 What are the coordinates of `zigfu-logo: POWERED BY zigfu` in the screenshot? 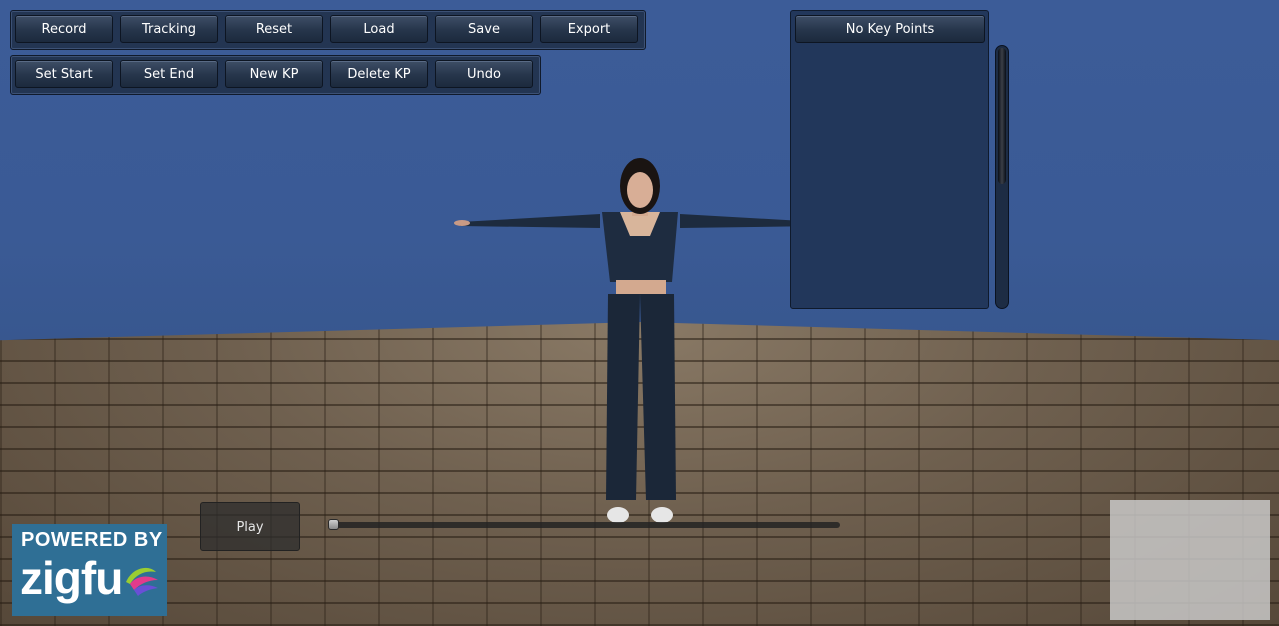 It's located at (89, 570).